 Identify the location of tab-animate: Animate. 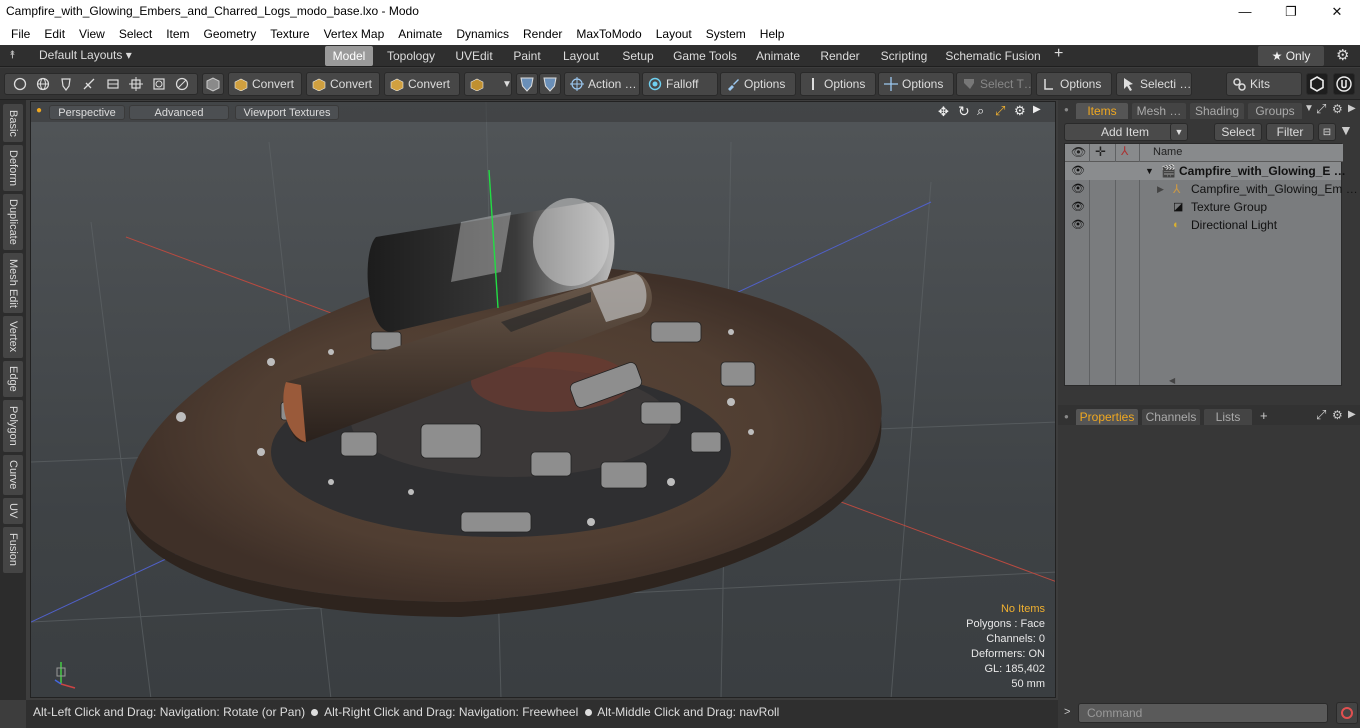
(778, 56).